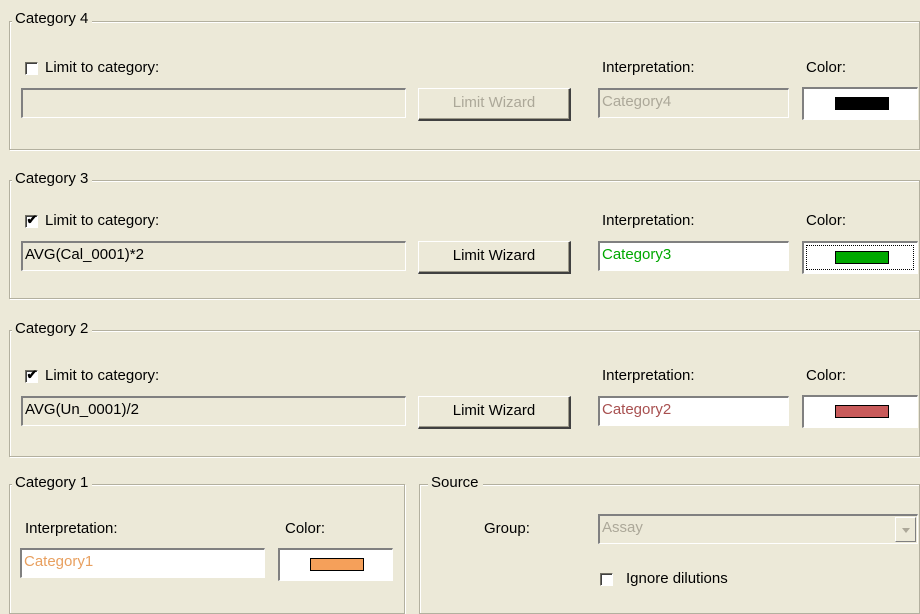 The image size is (920, 614). I want to click on source-group-label: Group:, so click(507, 528).